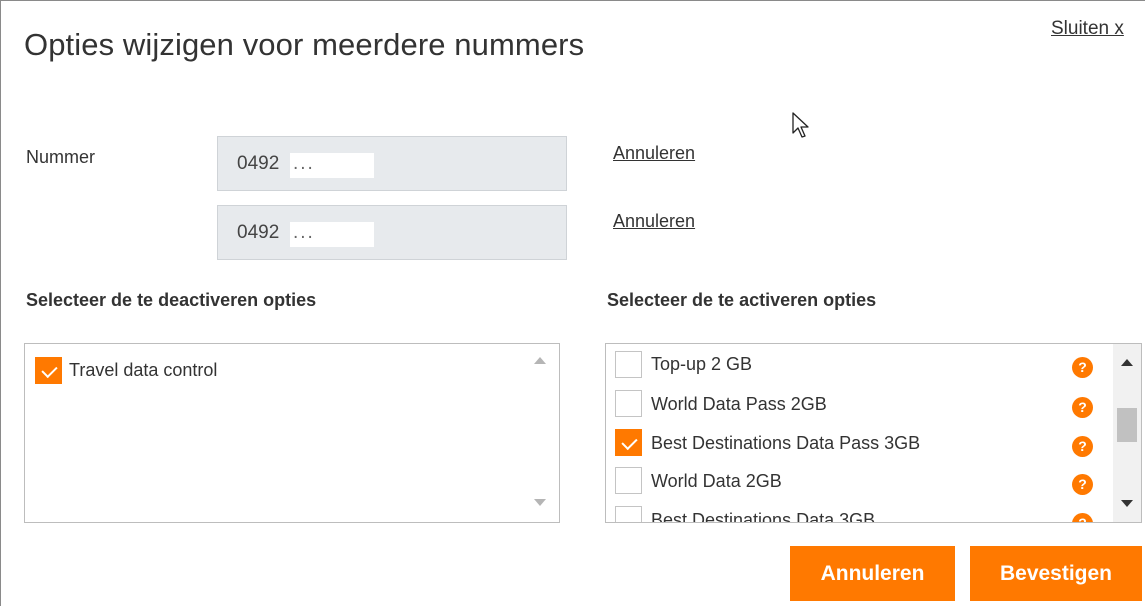  I want to click on list-item: Travel data control, so click(275, 368).